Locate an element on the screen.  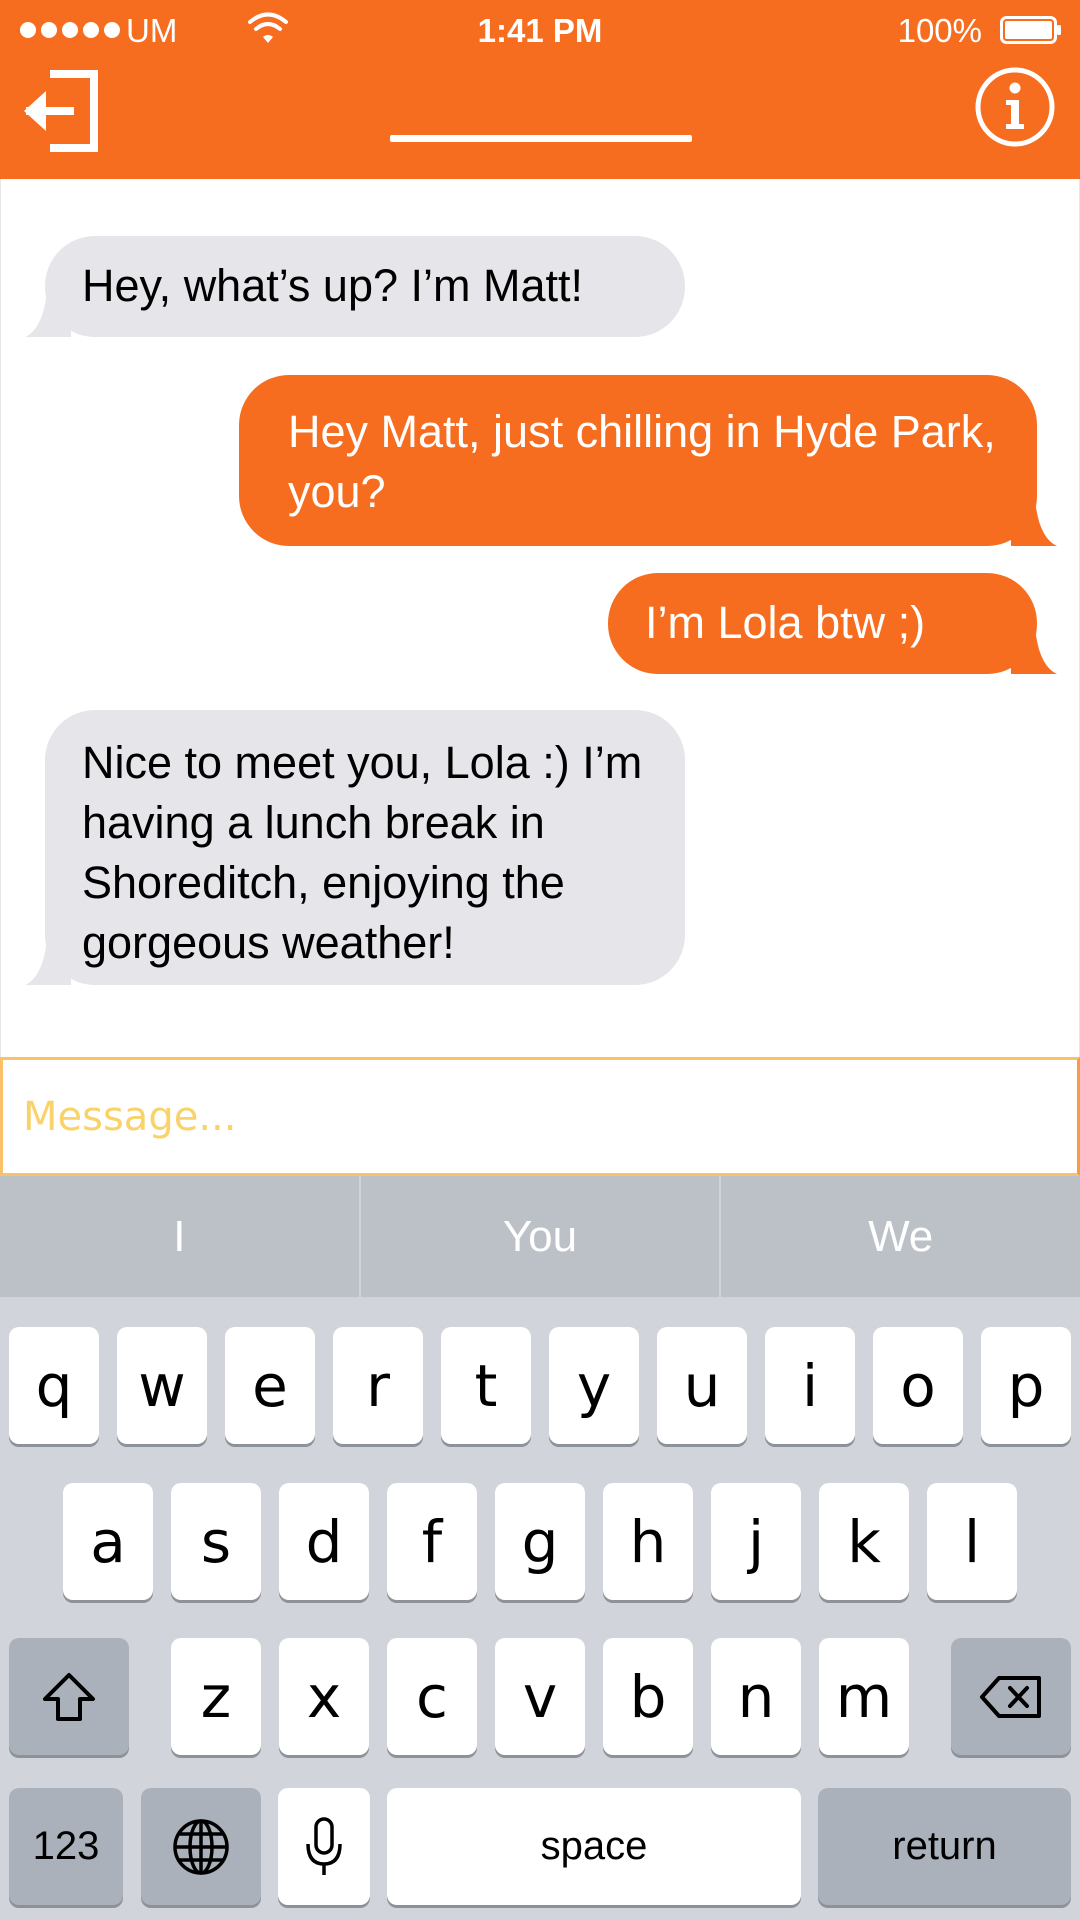
key-t: t is located at coordinates (486, 1385).